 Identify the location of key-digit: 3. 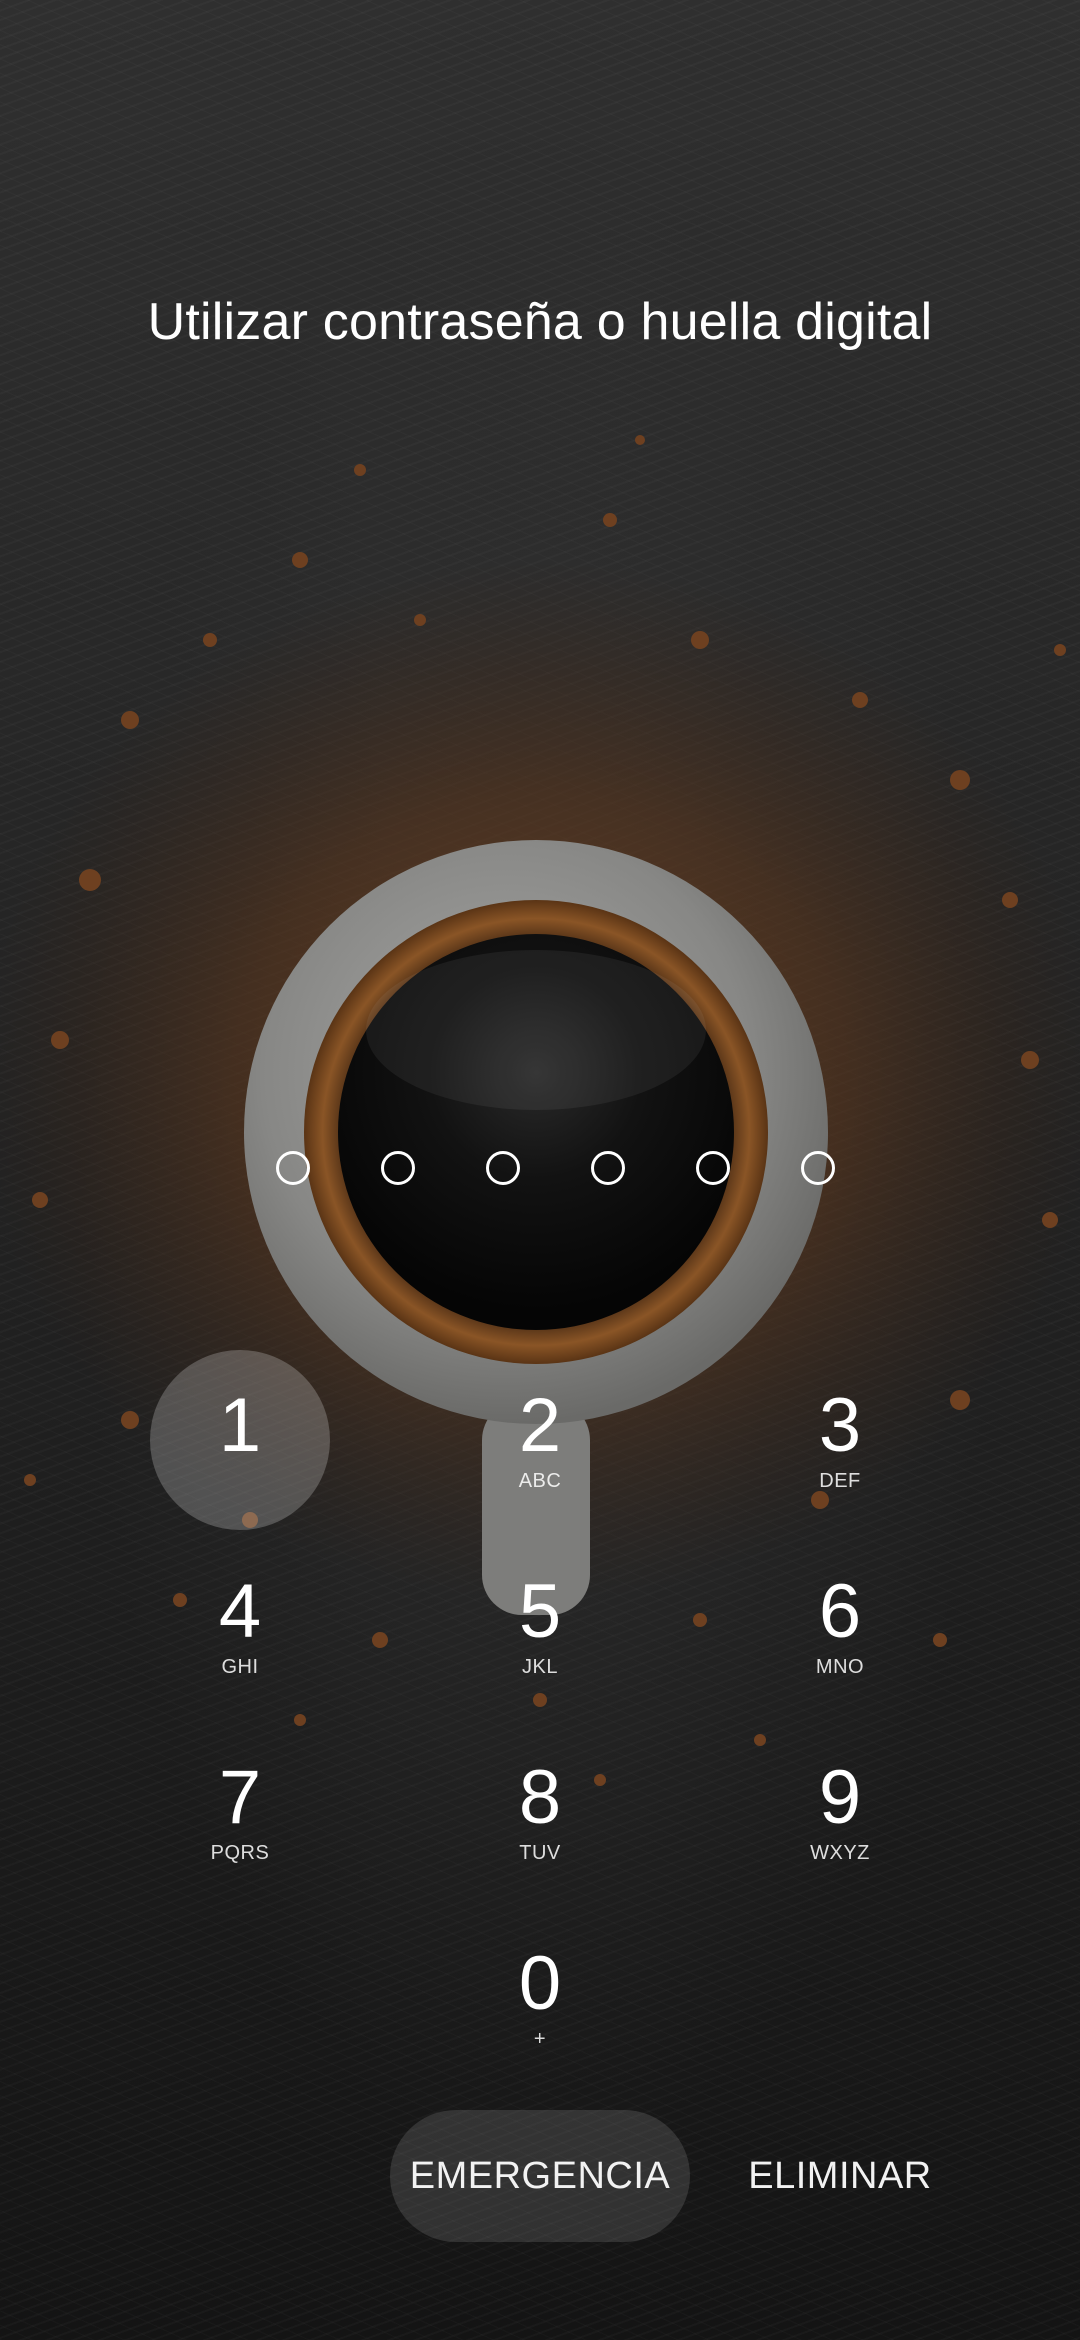
(840, 1425).